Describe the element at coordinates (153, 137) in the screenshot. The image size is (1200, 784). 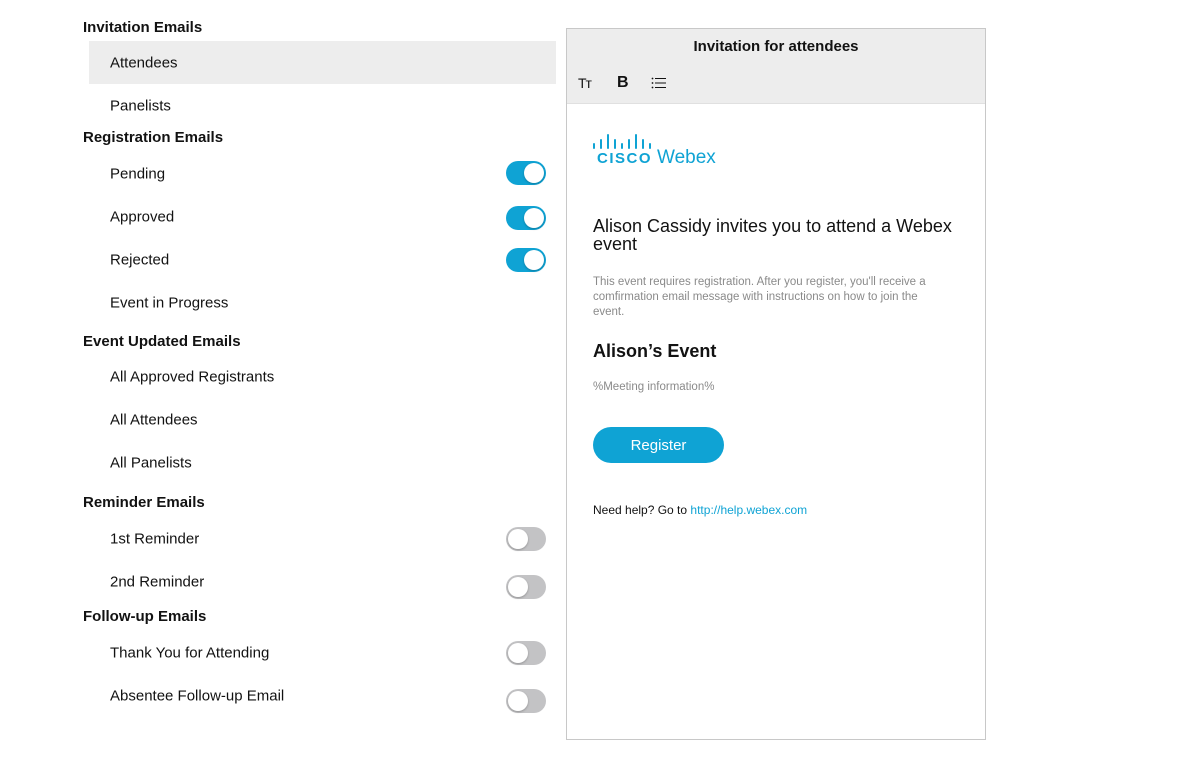
I see `section-heading-registration-emails: Registration Emails` at that location.